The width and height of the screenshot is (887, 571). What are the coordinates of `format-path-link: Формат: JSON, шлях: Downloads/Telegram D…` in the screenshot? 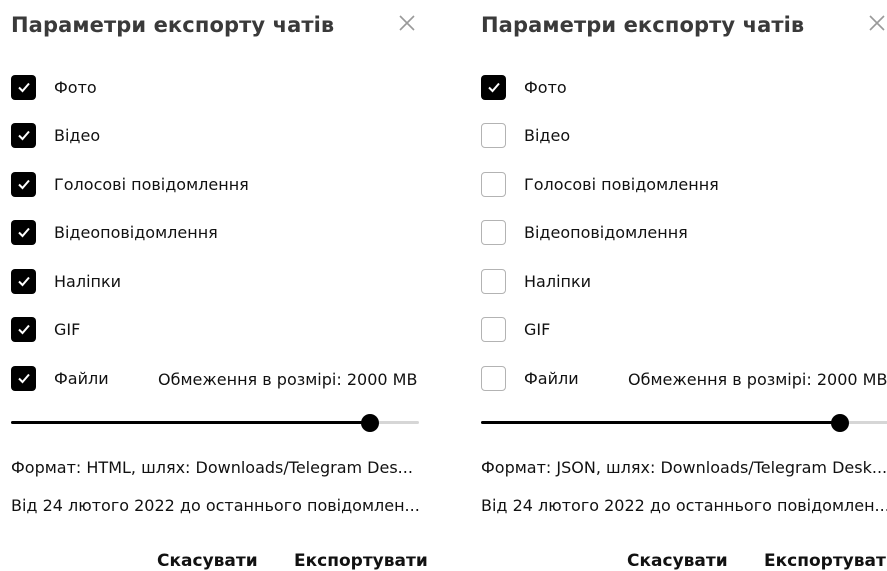 It's located at (684, 467).